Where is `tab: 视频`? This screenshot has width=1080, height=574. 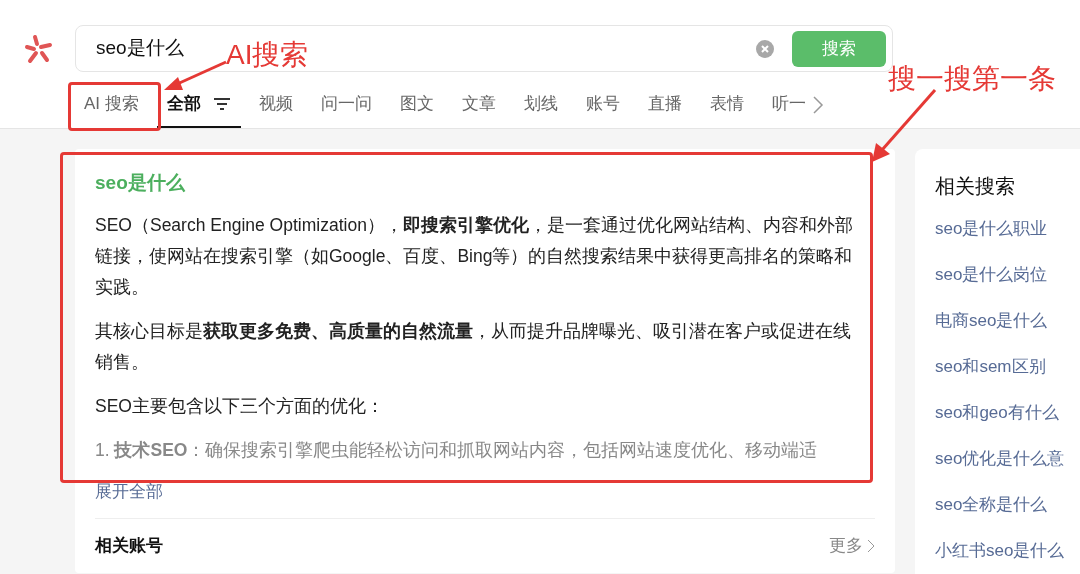
tab: 视频 is located at coordinates (275, 105).